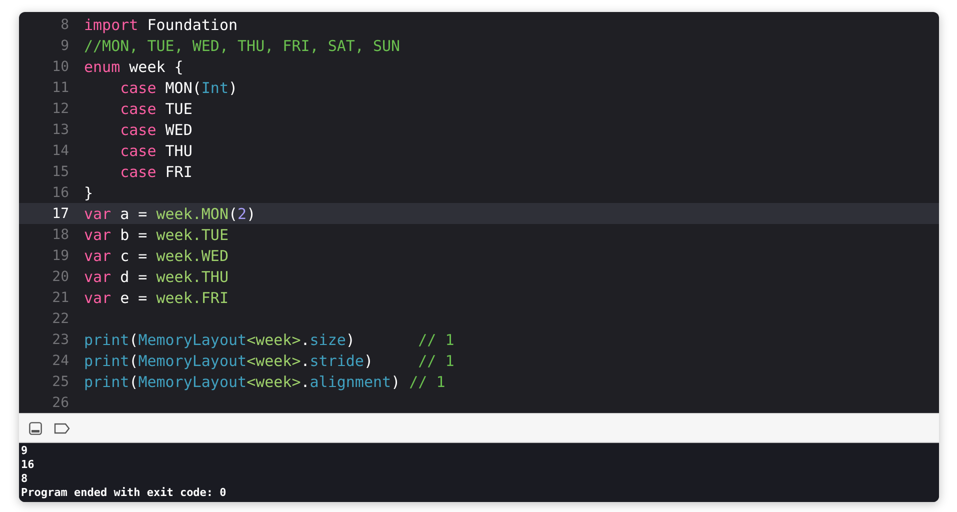 The width and height of the screenshot is (957, 512). What do you see at coordinates (156, 151) in the screenshot?
I see `code-line: case THU` at bounding box center [156, 151].